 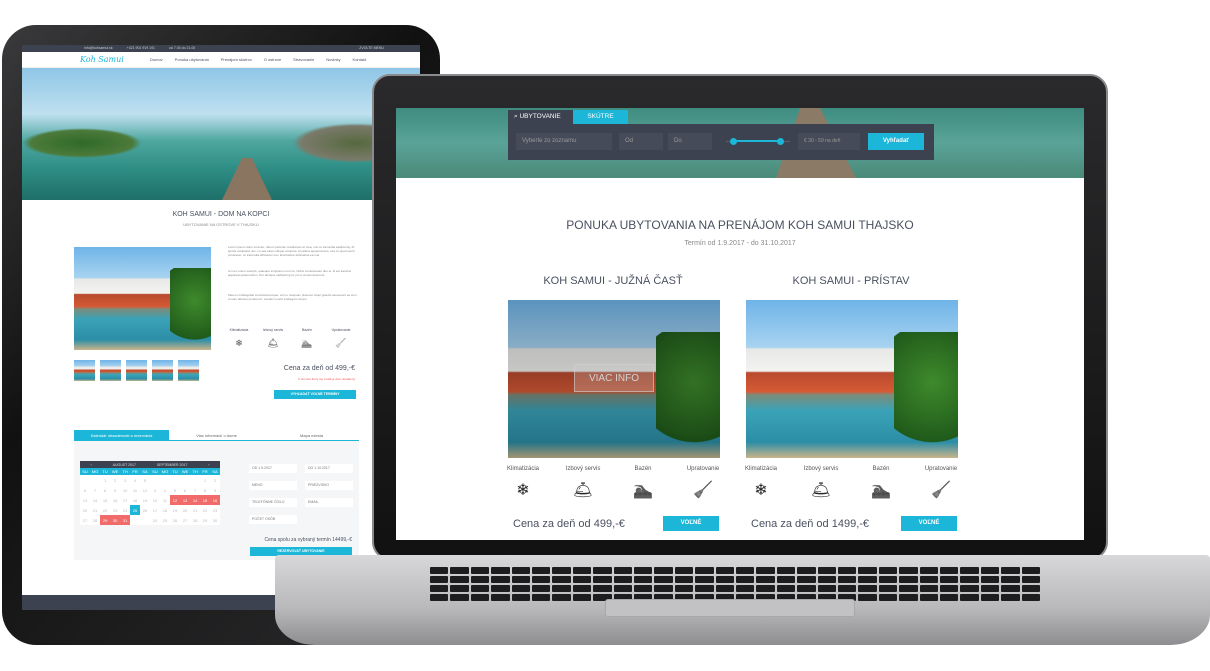 I want to click on trackpad, so click(x=730, y=608).